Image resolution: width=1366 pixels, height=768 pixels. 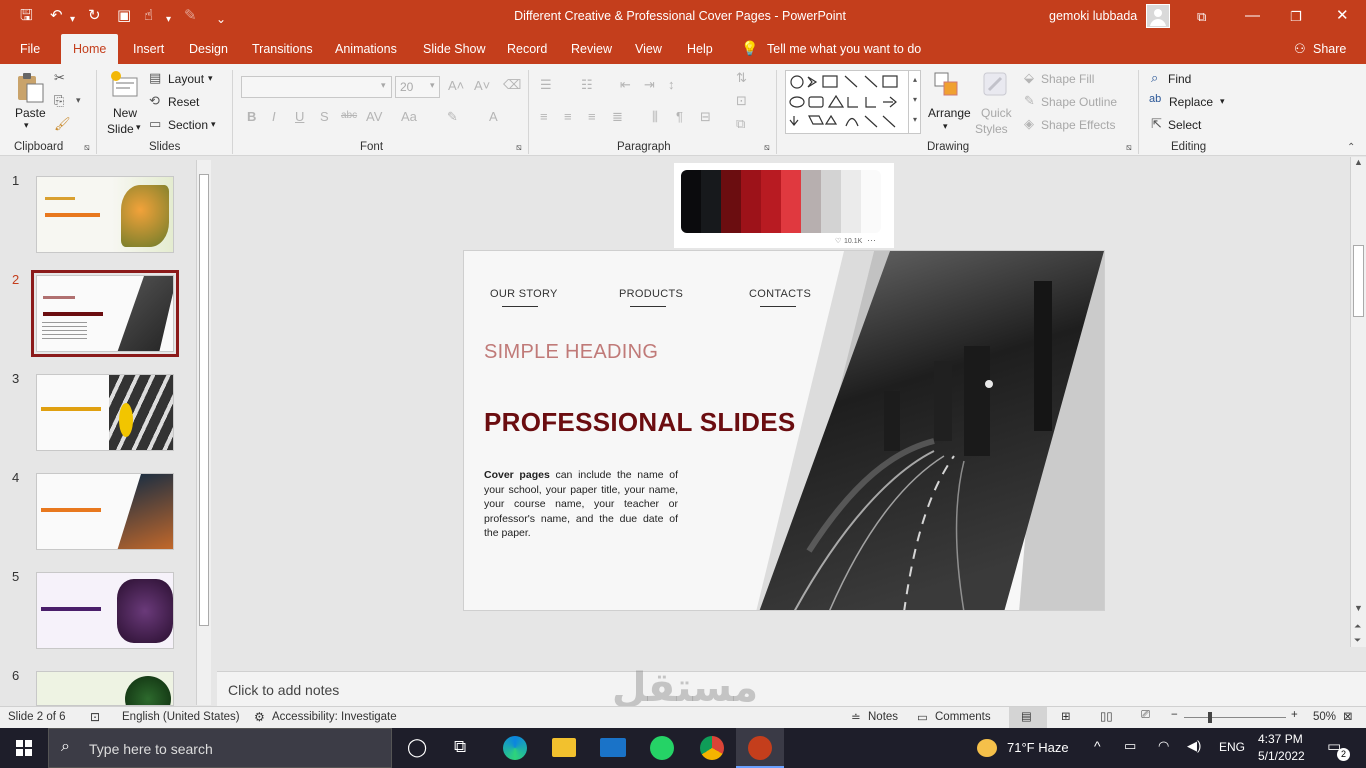 I want to click on notes-placeholder: Click to add notes, so click(x=283, y=690).